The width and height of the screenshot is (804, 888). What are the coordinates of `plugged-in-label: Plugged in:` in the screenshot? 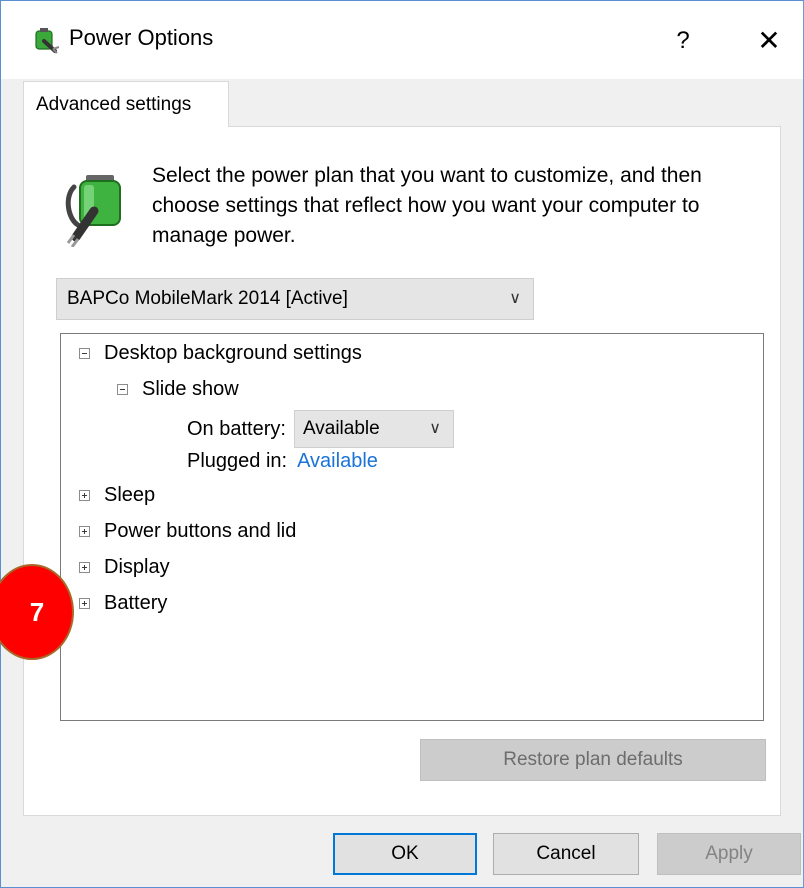 It's located at (237, 461).